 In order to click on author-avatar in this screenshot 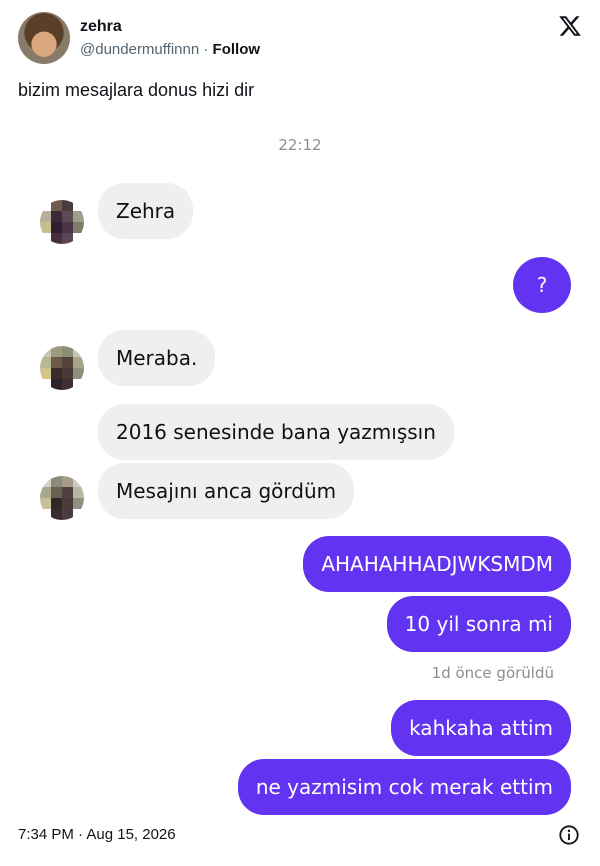, I will do `click(44, 38)`.